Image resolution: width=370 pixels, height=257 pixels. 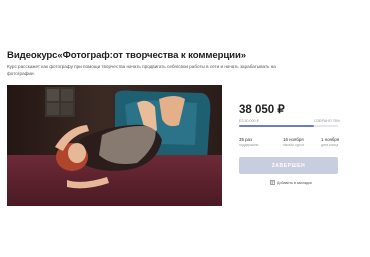 What do you see at coordinates (293, 139) in the screenshot?
I see `stat-value: 16 ноября` at bounding box center [293, 139].